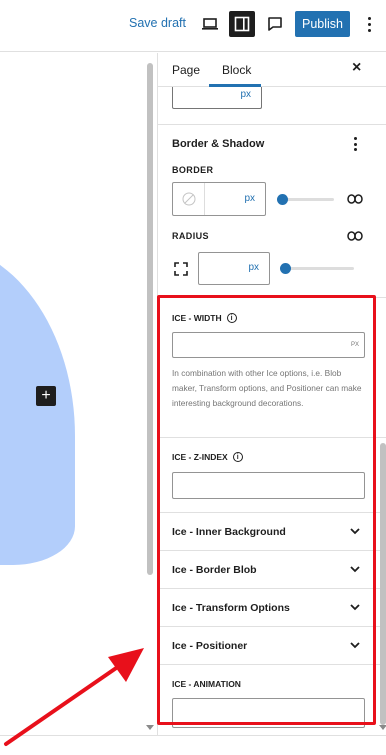 The height and width of the screenshot is (755, 386). I want to click on corner-radius-icon, so click(181, 269).